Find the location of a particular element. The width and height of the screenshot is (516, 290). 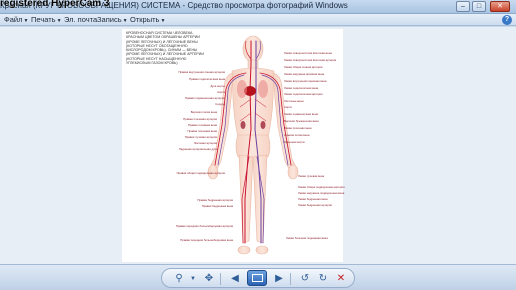

slideshow-button is located at coordinates (257, 278).